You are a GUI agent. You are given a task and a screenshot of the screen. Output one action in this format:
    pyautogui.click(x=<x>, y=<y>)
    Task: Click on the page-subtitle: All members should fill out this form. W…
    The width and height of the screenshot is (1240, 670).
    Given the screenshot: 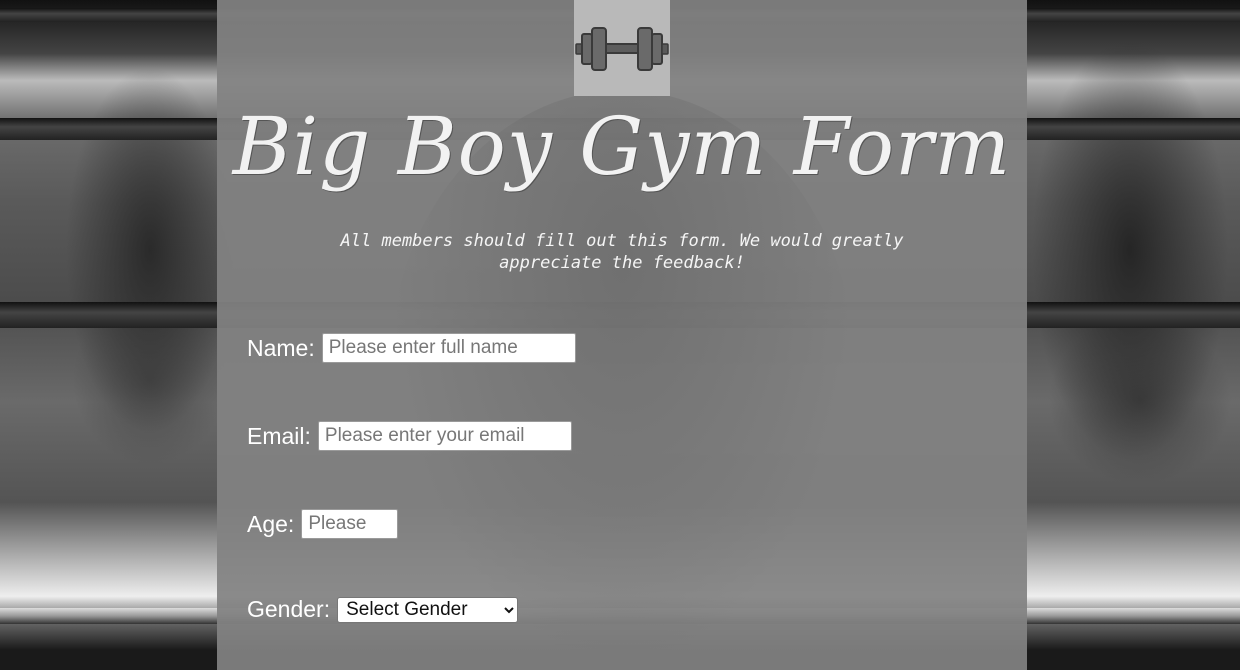 What is the action you would take?
    pyautogui.click(x=622, y=252)
    